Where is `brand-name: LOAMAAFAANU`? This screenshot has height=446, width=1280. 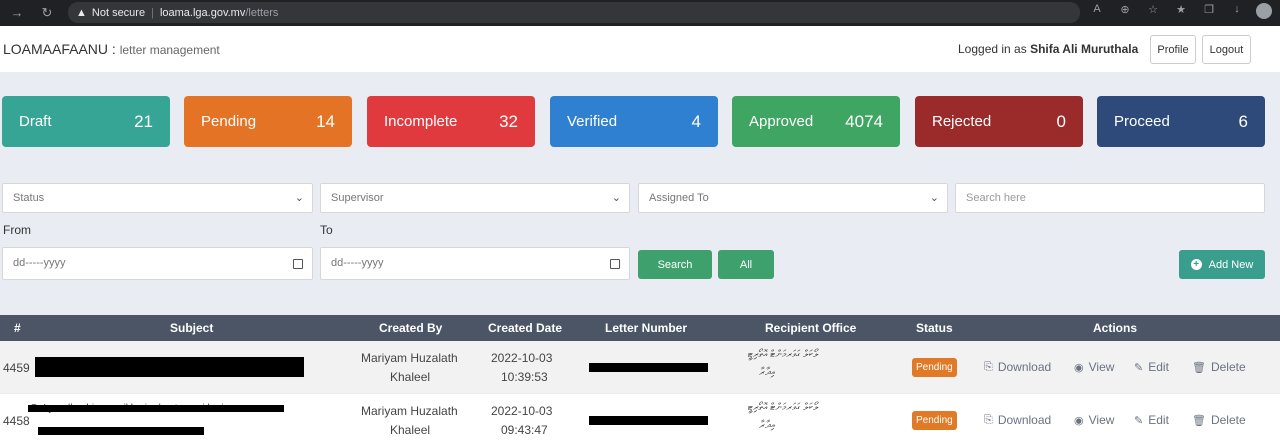
brand-name: LOAMAAFAANU is located at coordinates (56, 49).